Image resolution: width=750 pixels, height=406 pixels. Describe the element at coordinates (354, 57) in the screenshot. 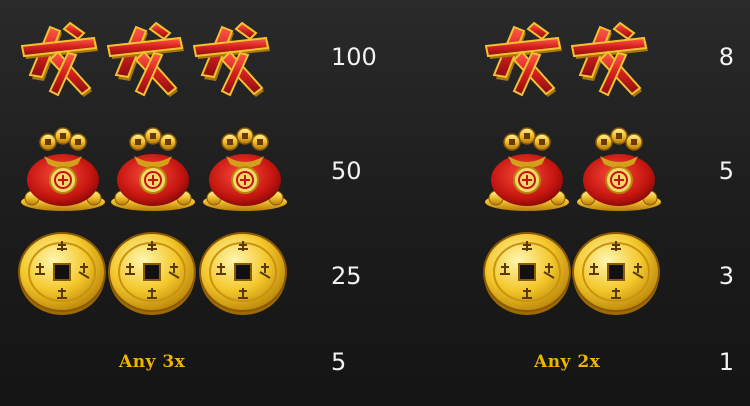

I see `payout-value: 100` at that location.